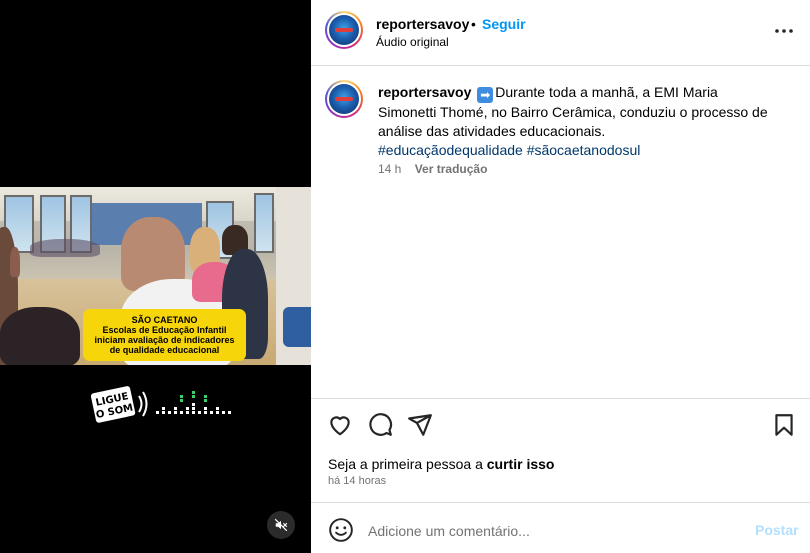  I want to click on caption-meta: 14 h Ver tradução, so click(432, 169).